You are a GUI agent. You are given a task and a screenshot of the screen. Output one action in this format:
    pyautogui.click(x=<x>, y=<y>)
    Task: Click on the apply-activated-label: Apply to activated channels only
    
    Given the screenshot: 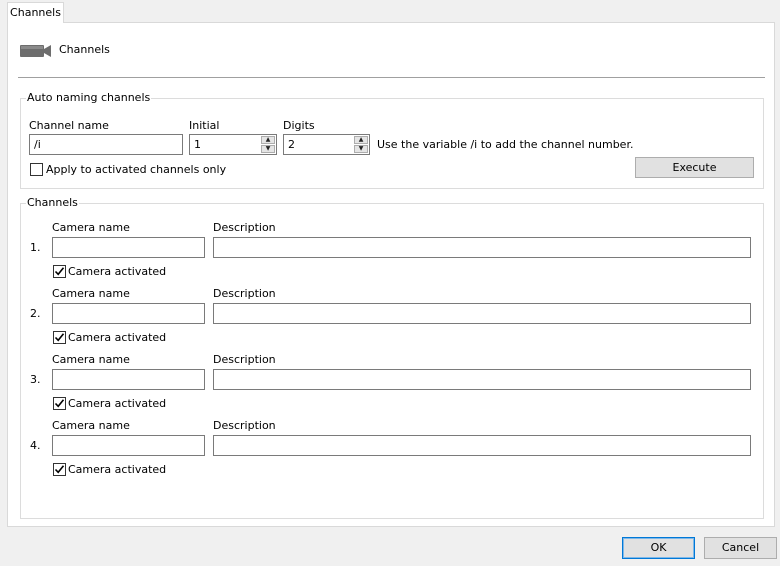 What is the action you would take?
    pyautogui.click(x=136, y=169)
    